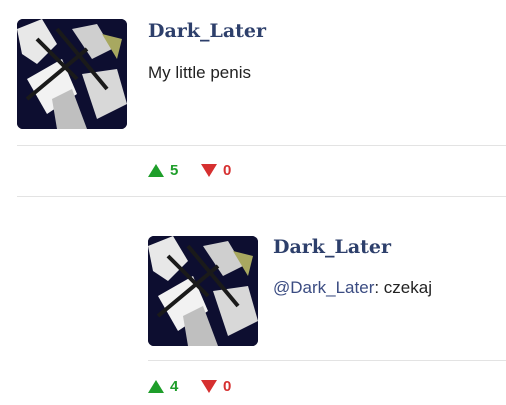 This screenshot has width=506, height=405. Describe the element at coordinates (403, 287) in the screenshot. I see `comment-text-body: : czekaj` at that location.